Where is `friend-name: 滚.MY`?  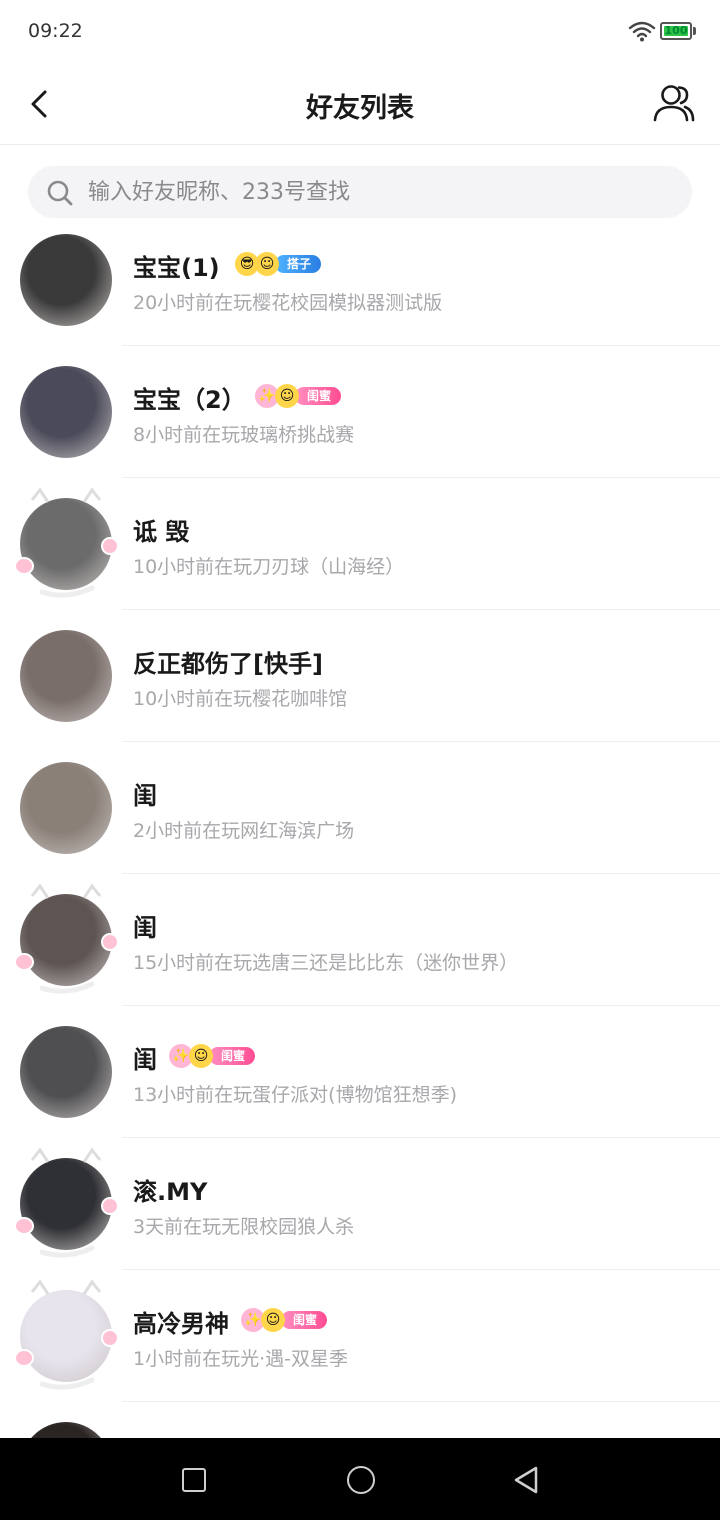
friend-name: 滚.MY is located at coordinates (170, 1192).